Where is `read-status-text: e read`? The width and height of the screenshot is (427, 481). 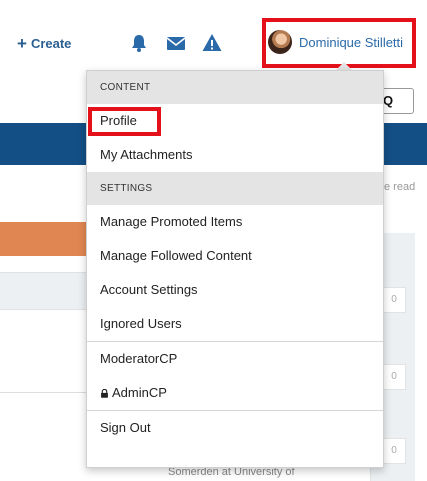
read-status-text: e read is located at coordinates (400, 187).